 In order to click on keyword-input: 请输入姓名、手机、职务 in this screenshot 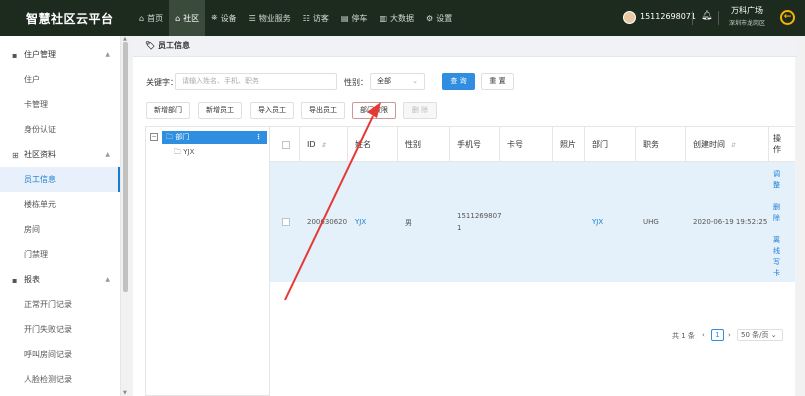, I will do `click(256, 81)`.